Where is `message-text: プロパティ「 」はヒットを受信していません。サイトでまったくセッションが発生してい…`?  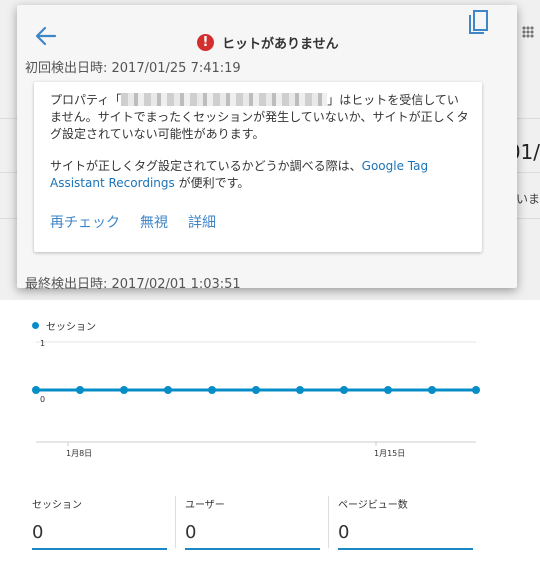 message-text: プロパティ「 」はヒットを受信していません。サイトでまったくセッションが発生してい… is located at coordinates (260, 117).